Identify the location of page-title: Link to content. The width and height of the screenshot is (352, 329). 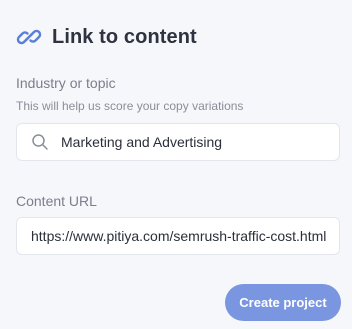
(124, 36).